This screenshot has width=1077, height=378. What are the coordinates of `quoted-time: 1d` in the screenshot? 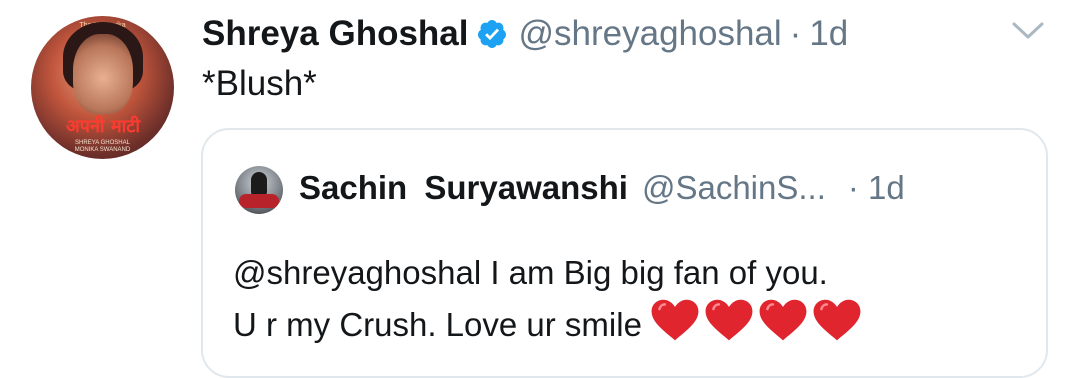 It's located at (886, 187).